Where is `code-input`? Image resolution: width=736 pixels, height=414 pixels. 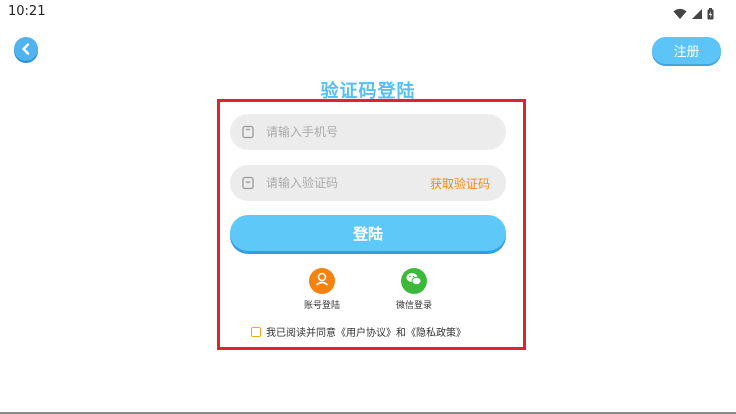
code-input is located at coordinates (341, 183).